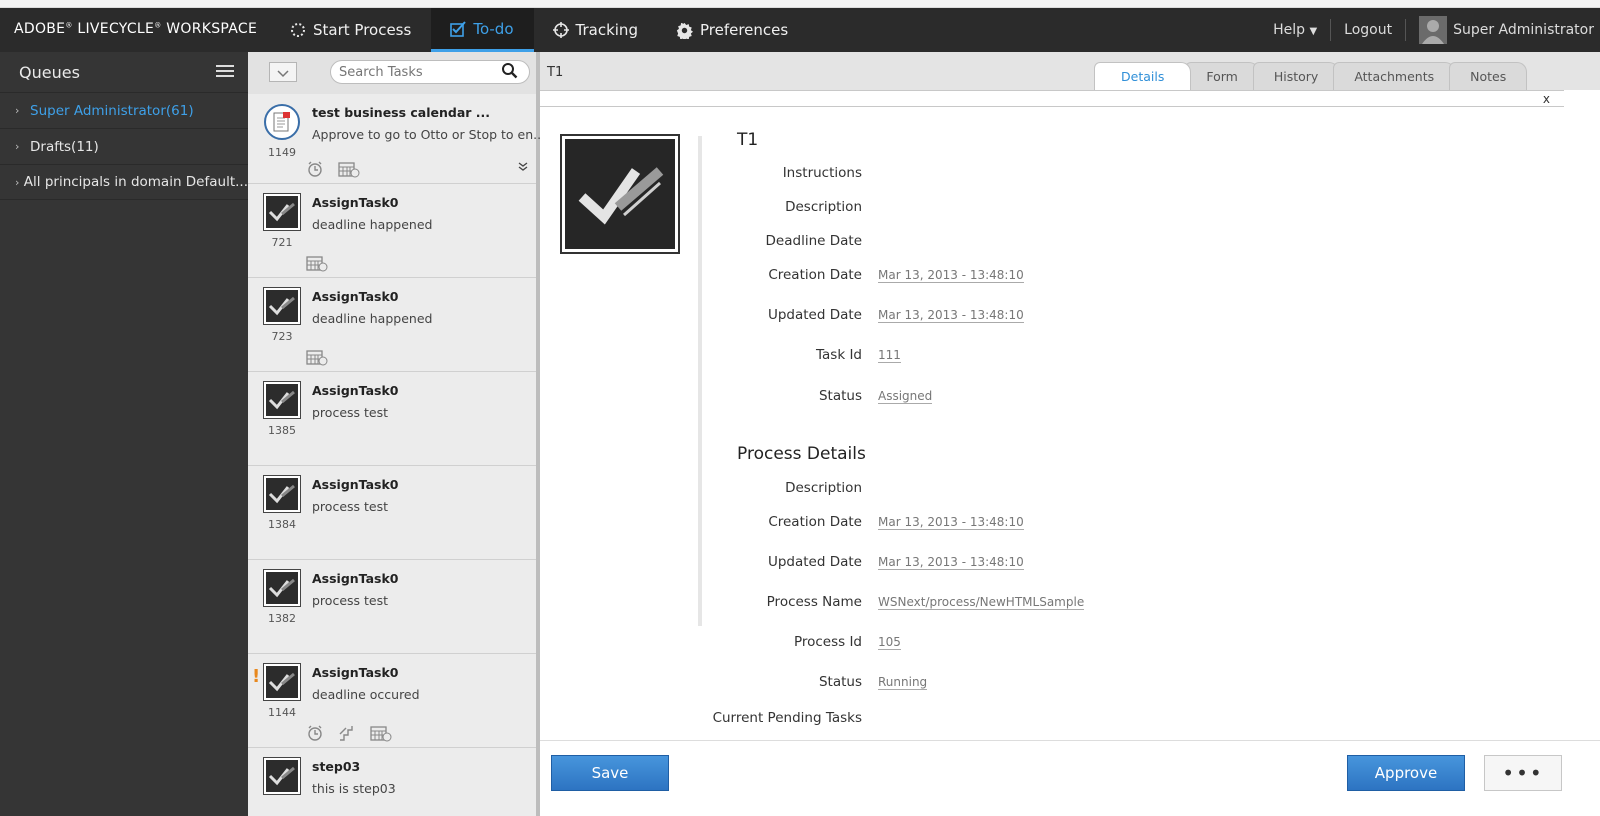 The image size is (1600, 816). Describe the element at coordinates (17, 110) in the screenshot. I see `chevron-right-icon: ›` at that location.